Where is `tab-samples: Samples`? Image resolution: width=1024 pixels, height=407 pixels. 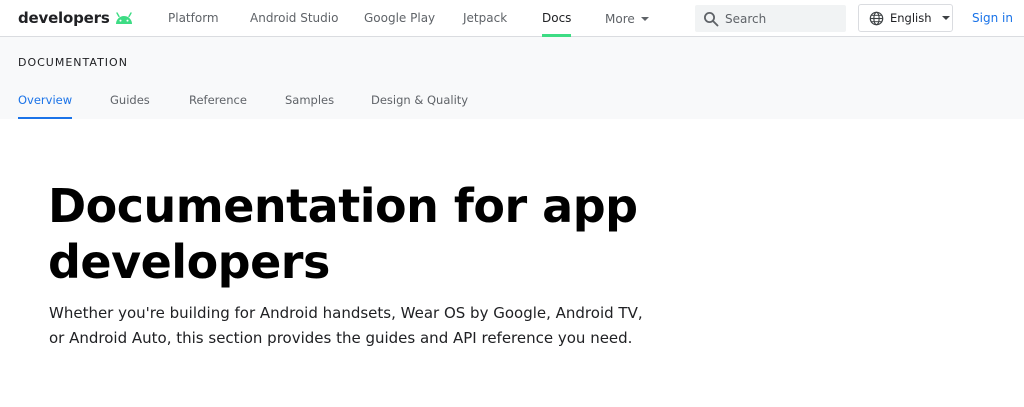 tab-samples: Samples is located at coordinates (309, 100).